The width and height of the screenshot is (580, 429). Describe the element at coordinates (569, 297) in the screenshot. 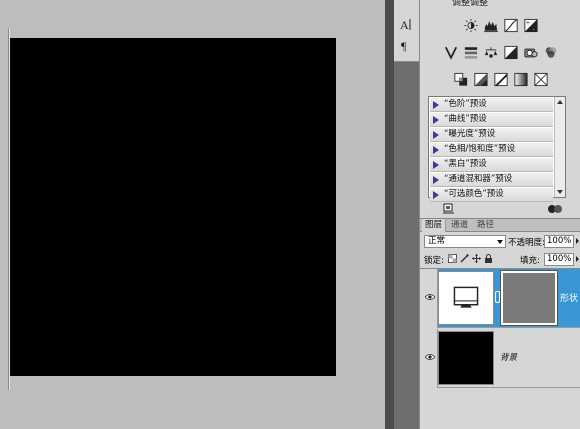

I see `layer-name: 形状` at that location.